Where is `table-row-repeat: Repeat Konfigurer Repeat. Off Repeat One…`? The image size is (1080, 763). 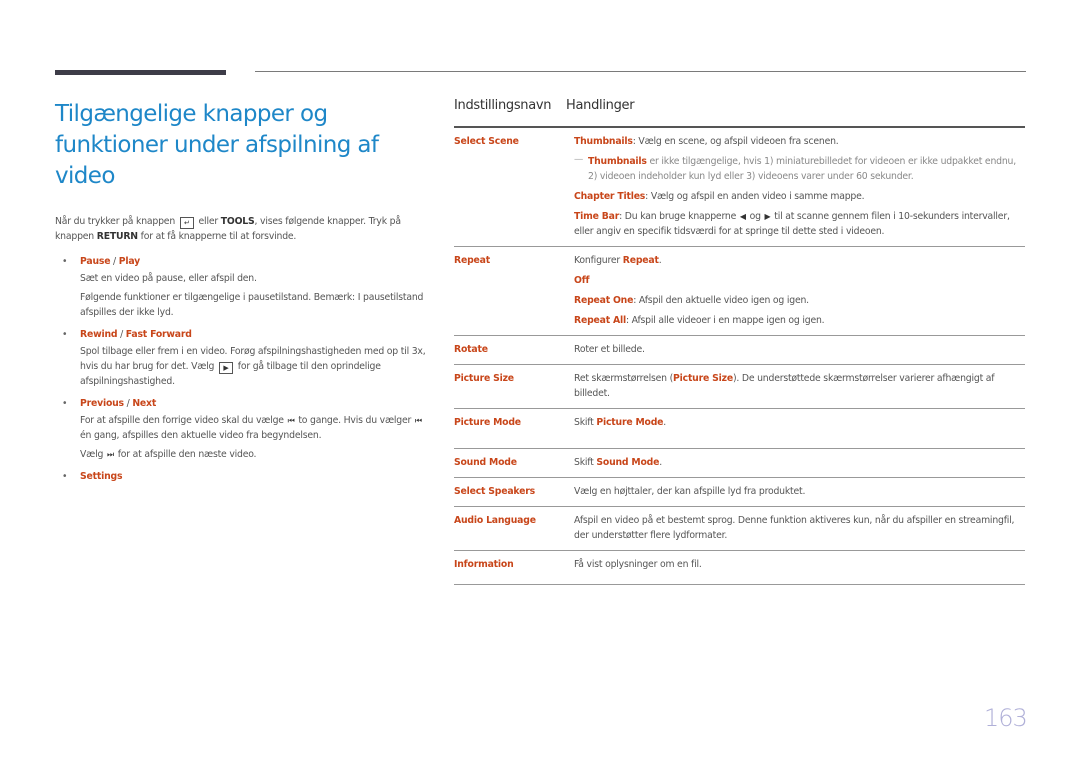
table-row-repeat: Repeat Konfigurer Repeat. Off Repeat One… is located at coordinates (739, 291).